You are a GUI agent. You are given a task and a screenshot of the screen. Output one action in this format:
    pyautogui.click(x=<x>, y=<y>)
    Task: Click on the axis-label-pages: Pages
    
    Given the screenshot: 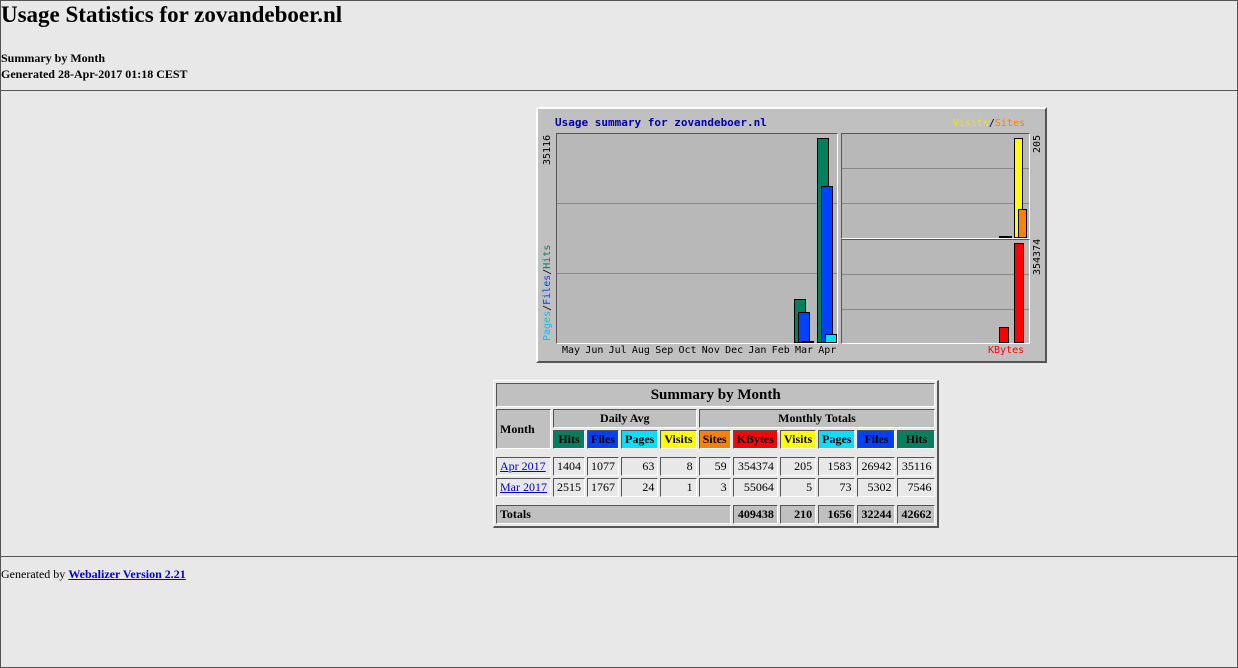 What is the action you would take?
    pyautogui.click(x=547, y=325)
    